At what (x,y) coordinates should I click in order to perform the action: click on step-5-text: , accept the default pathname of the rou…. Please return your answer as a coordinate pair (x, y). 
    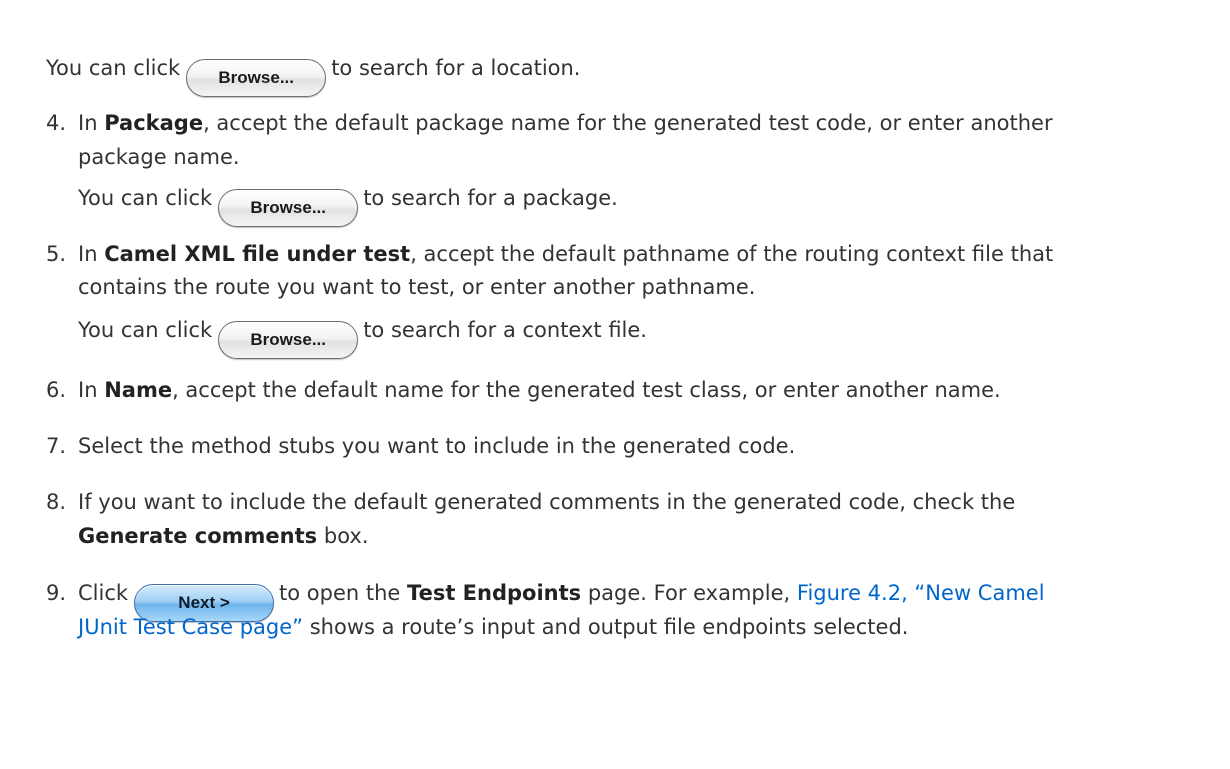
    Looking at the image, I should click on (732, 254).